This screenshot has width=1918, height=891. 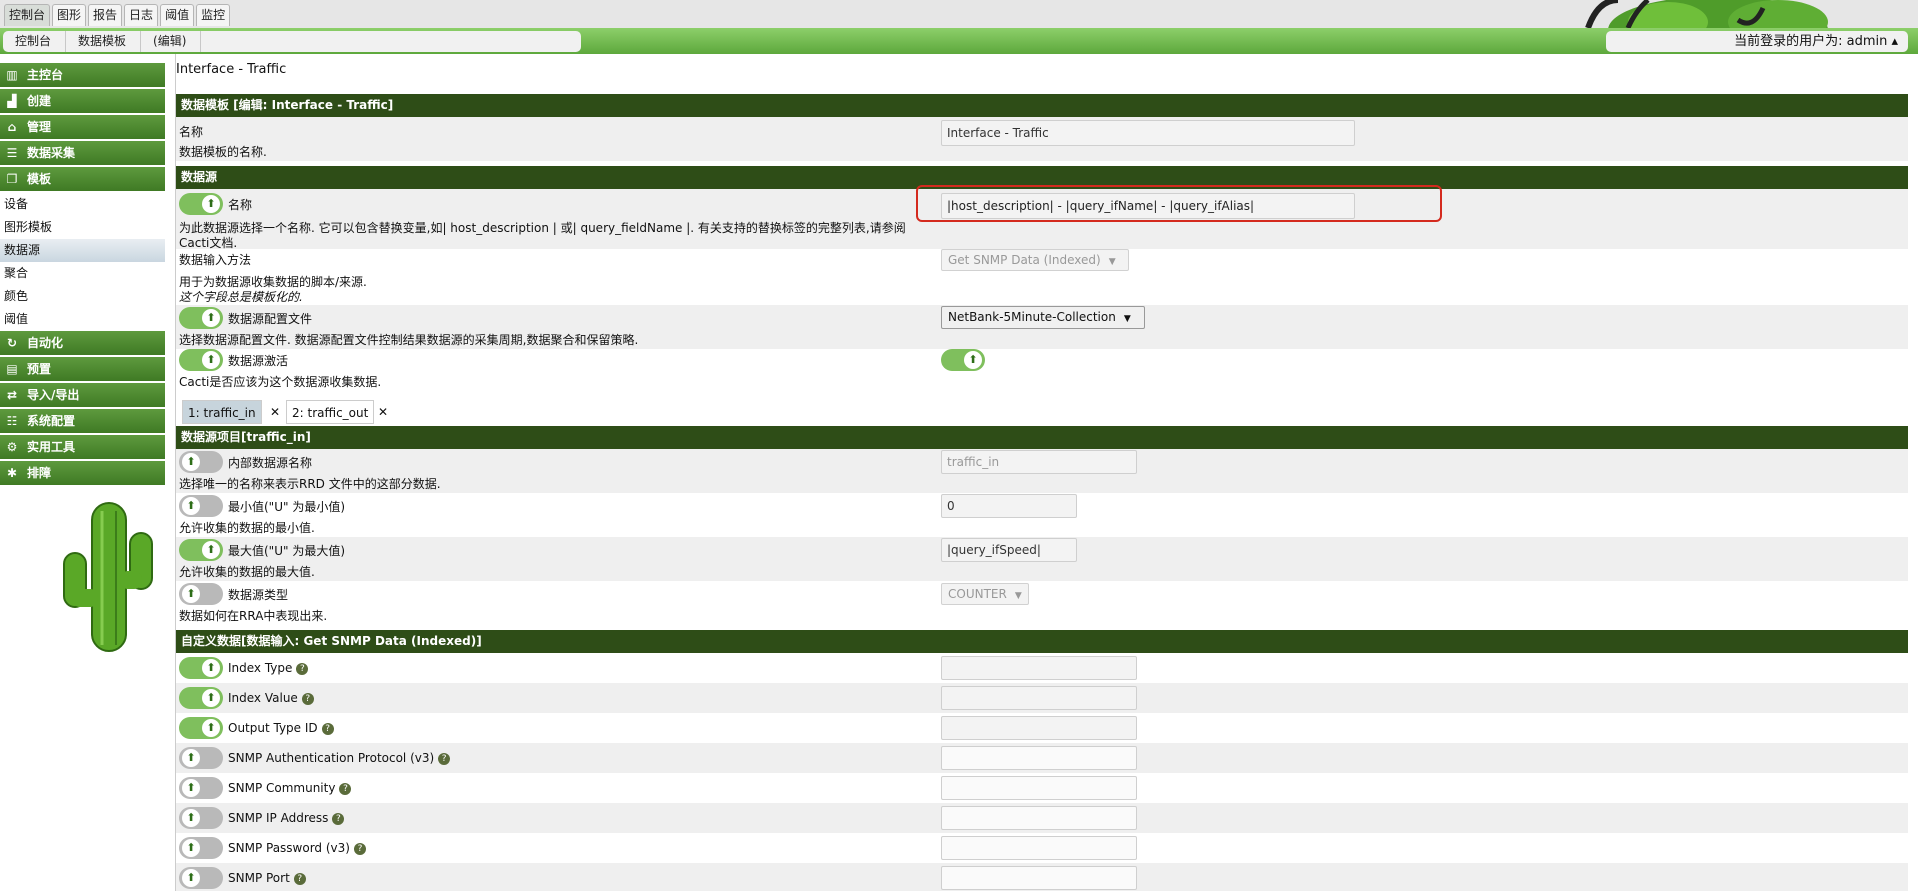 I want to click on tab-traffic-in: 1: traffic_in, so click(x=222, y=412).